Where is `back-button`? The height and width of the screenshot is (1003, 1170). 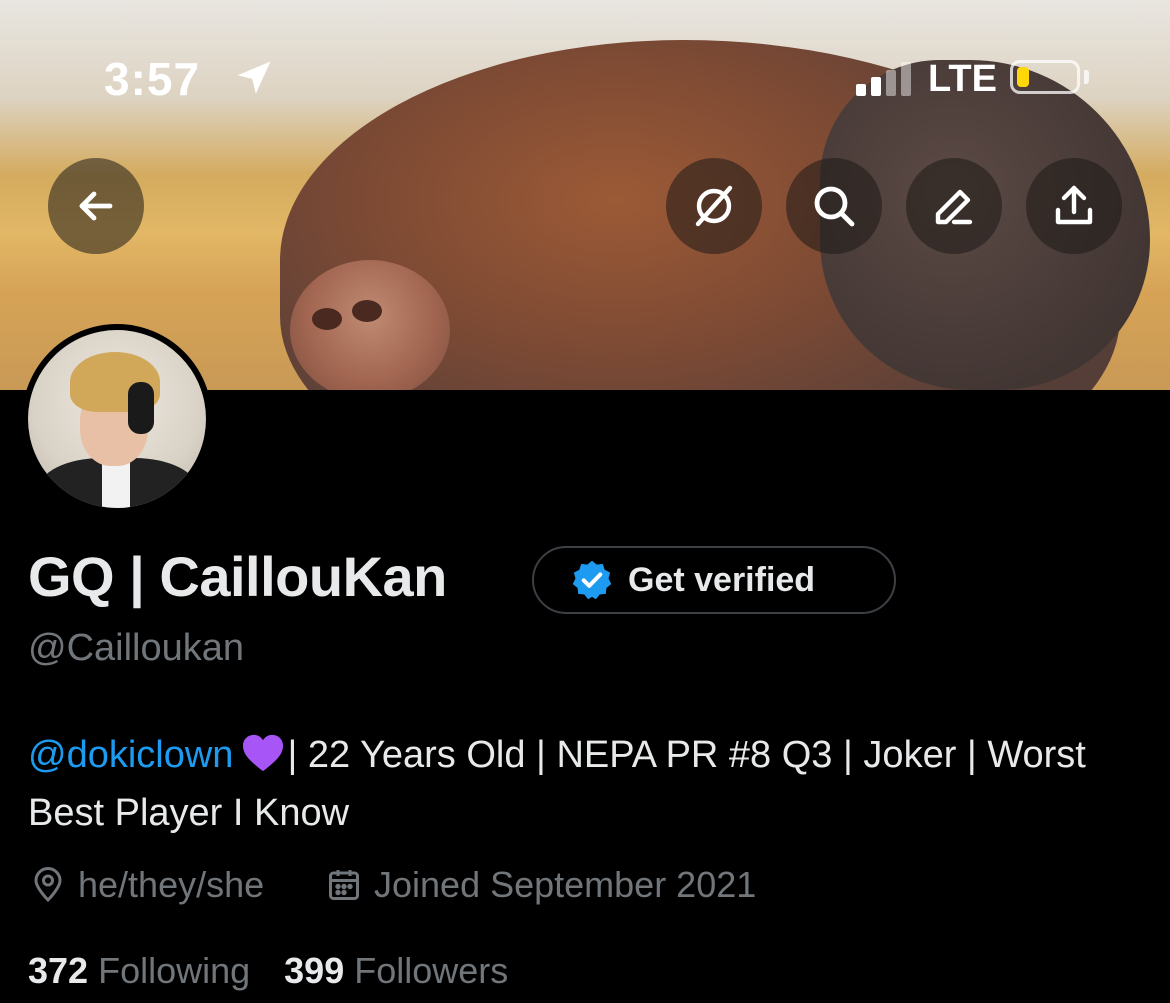 back-button is located at coordinates (96, 206).